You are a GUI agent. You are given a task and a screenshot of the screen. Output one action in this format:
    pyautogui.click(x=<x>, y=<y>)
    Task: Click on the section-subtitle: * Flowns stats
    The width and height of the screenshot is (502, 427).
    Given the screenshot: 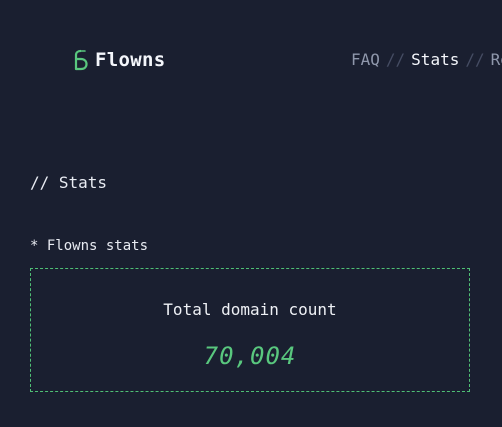 What is the action you would take?
    pyautogui.click(x=89, y=246)
    